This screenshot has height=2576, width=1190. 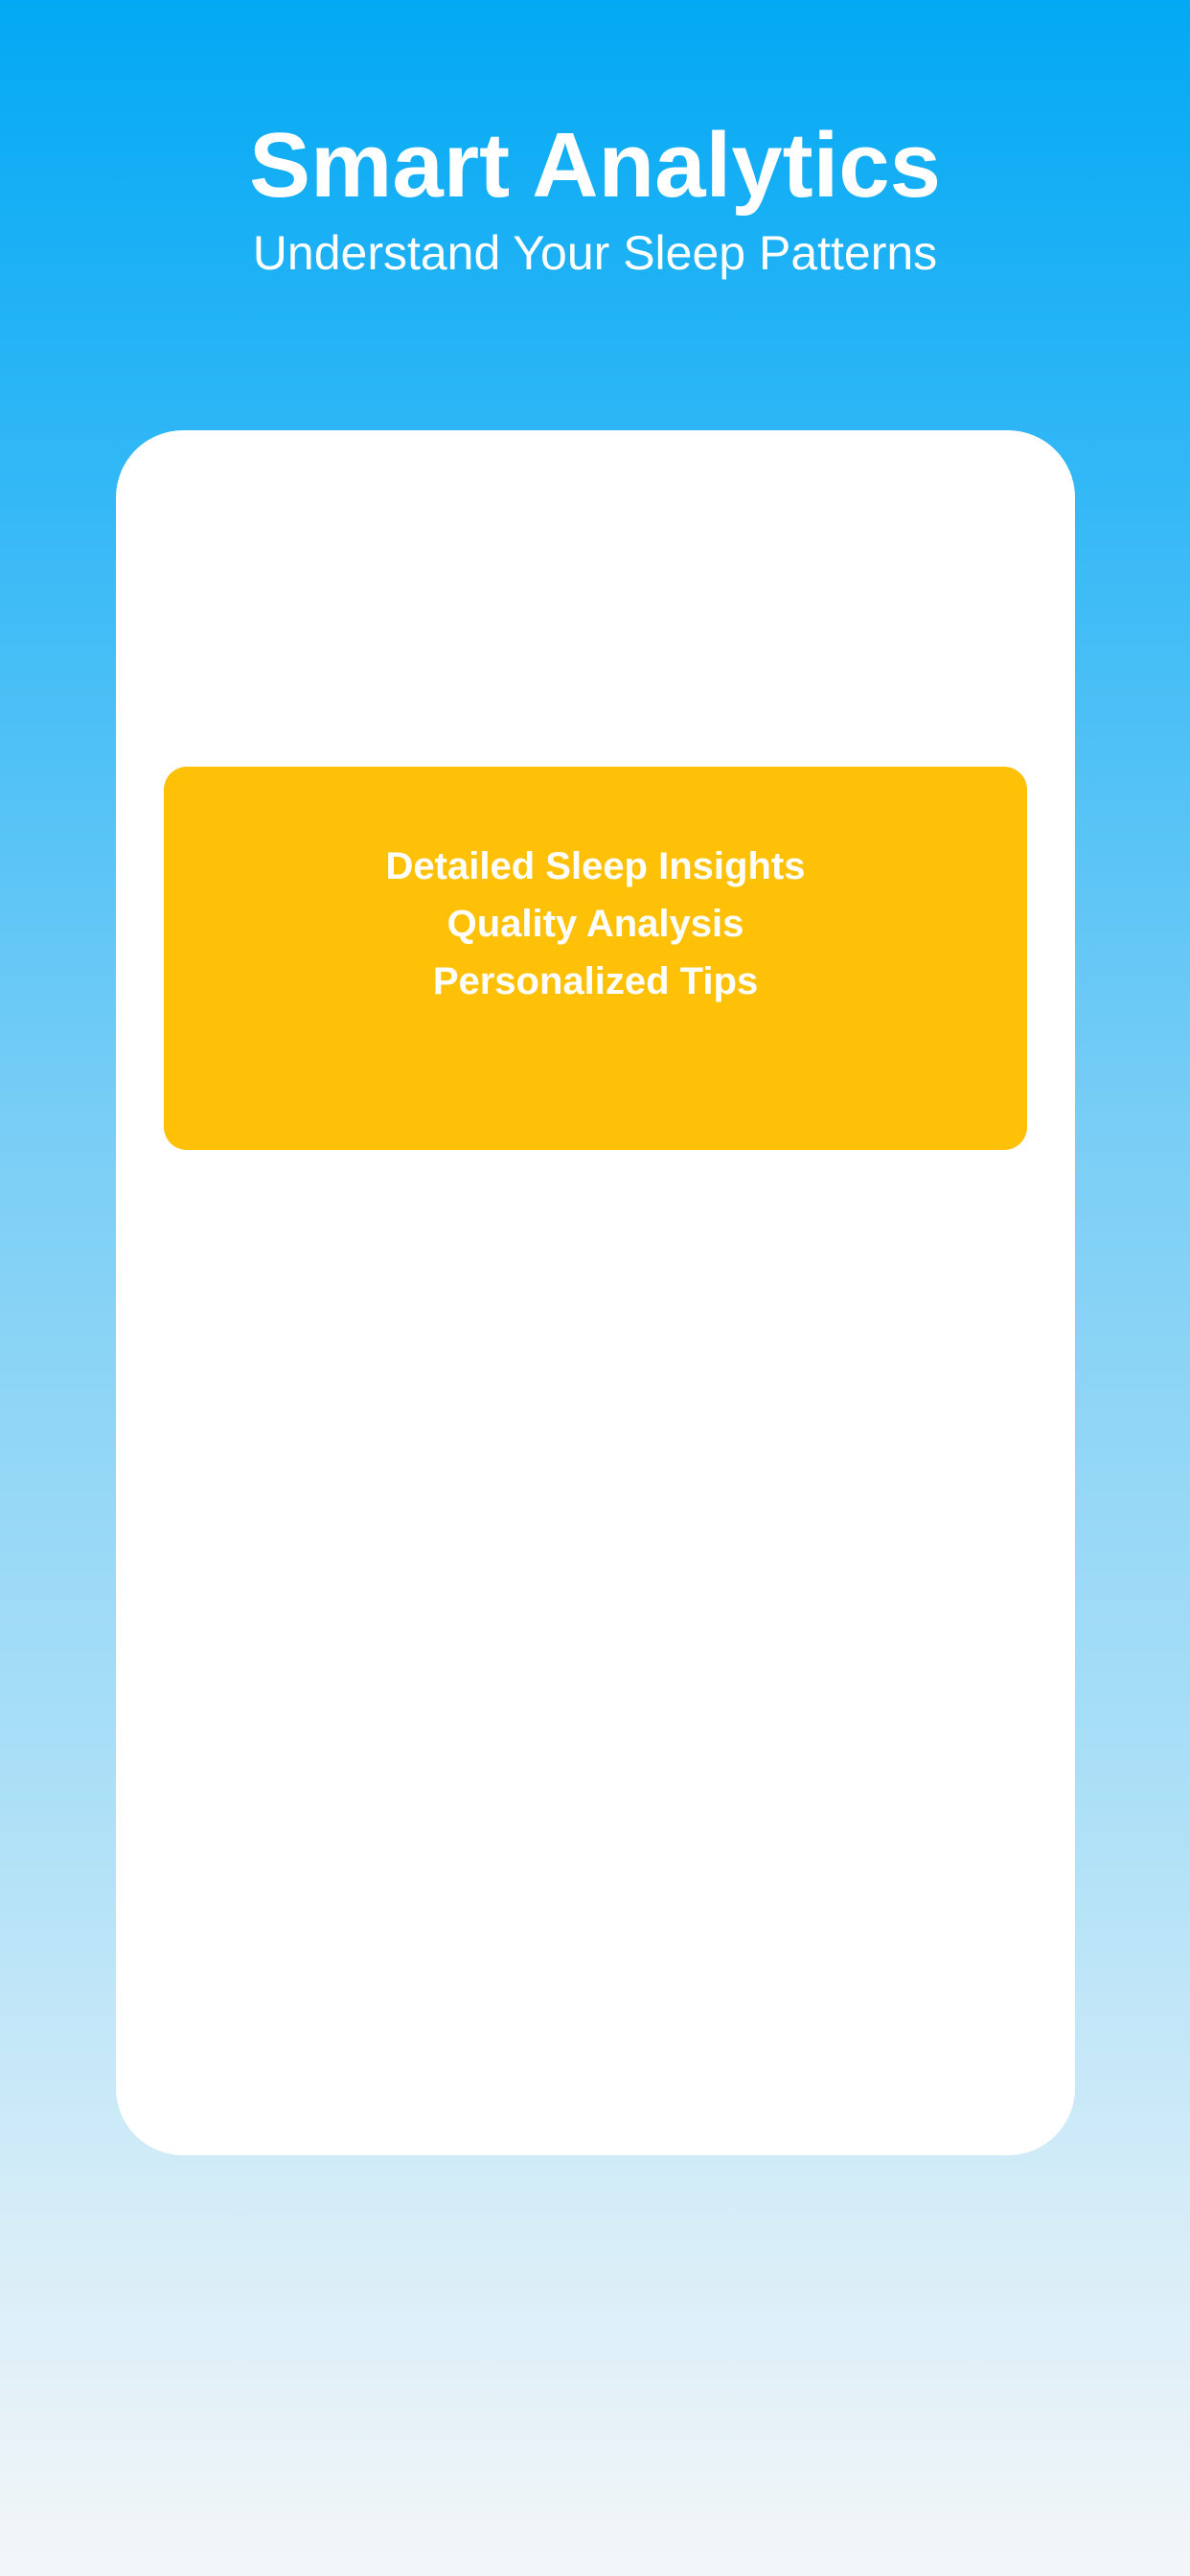 I want to click on page-title: Smart Analytics, so click(x=595, y=165).